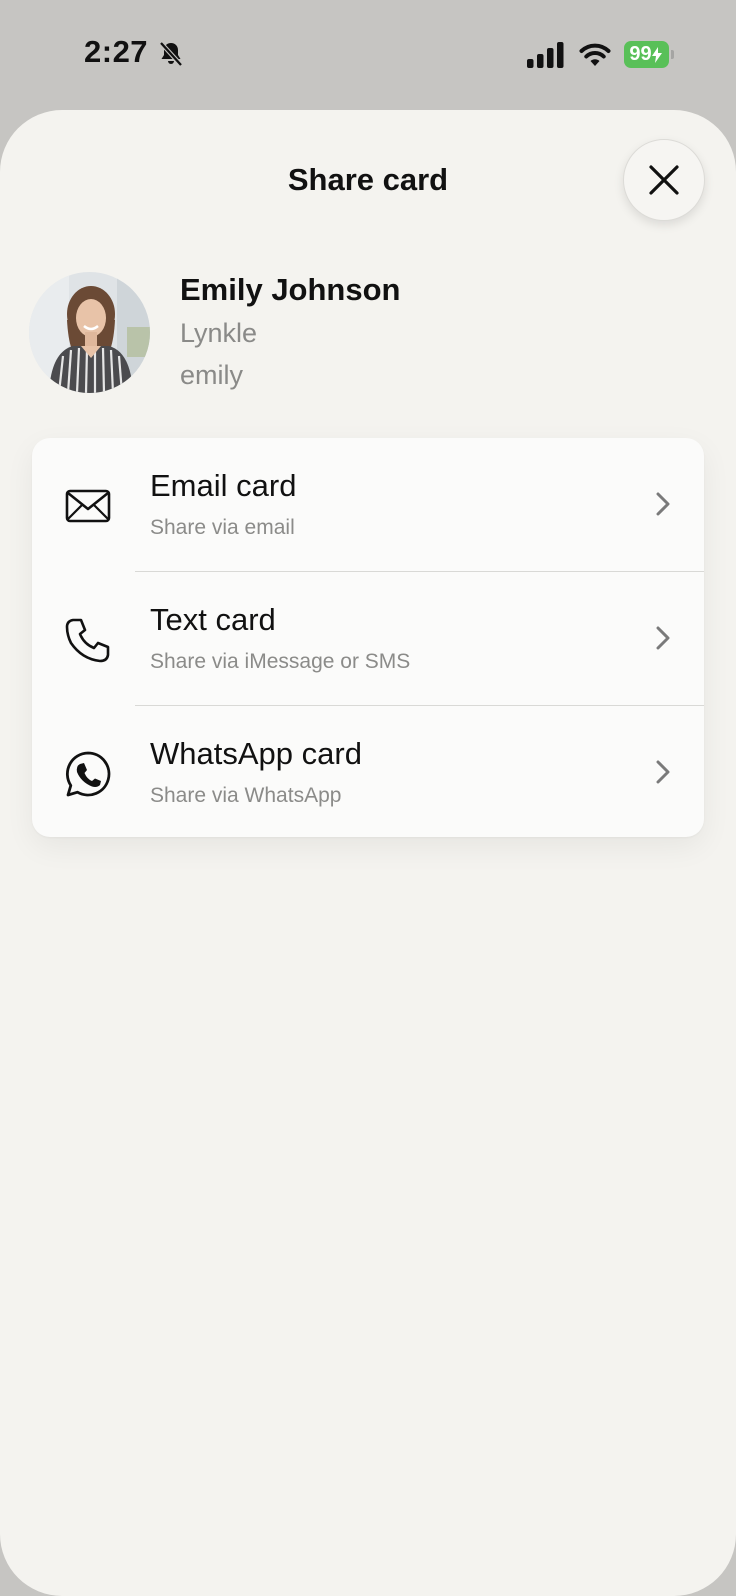  I want to click on profile-username: emily, so click(212, 375).